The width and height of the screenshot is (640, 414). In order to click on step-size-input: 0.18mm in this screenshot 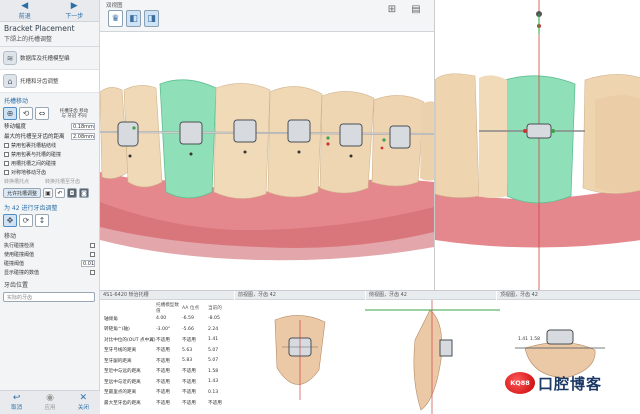, I will do `click(83, 126)`.